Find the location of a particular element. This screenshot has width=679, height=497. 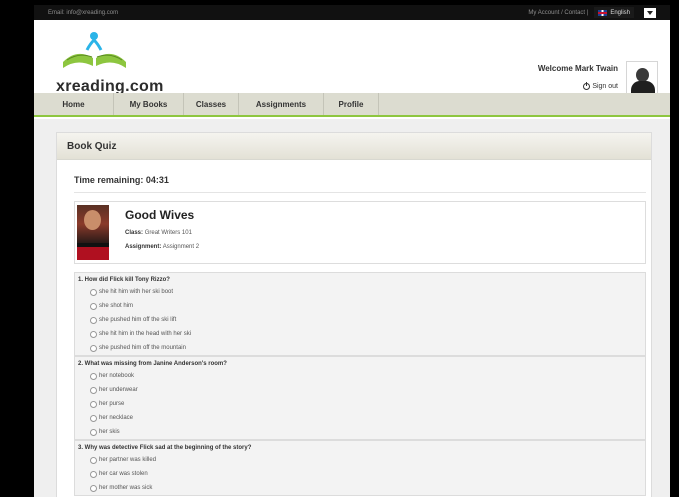

book-cover-image is located at coordinates (93, 232).